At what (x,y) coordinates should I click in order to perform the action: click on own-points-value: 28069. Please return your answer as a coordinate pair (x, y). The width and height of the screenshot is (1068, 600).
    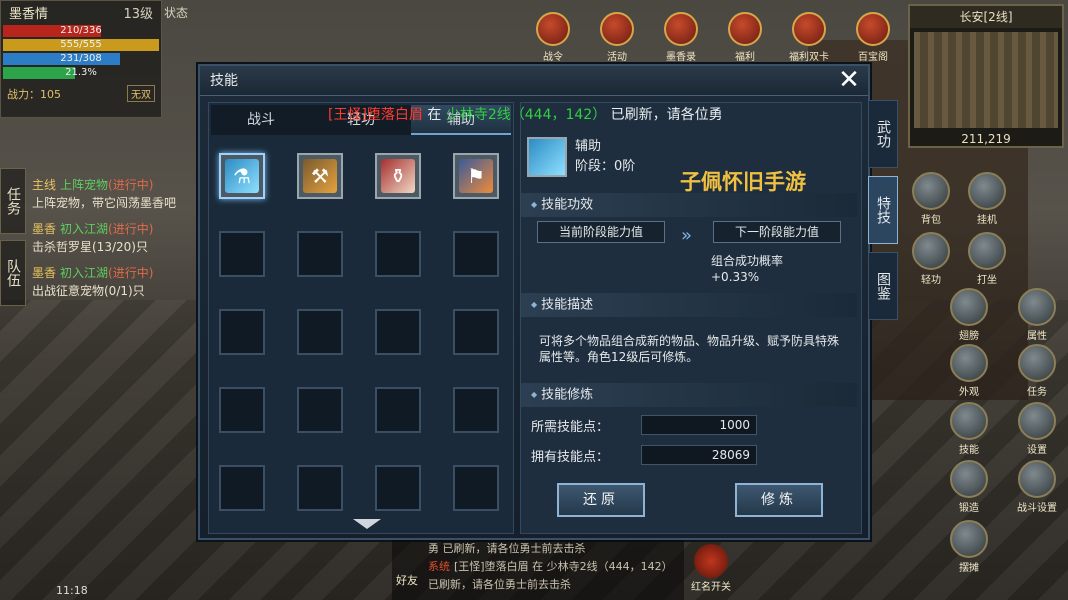
    Looking at the image, I should click on (699, 455).